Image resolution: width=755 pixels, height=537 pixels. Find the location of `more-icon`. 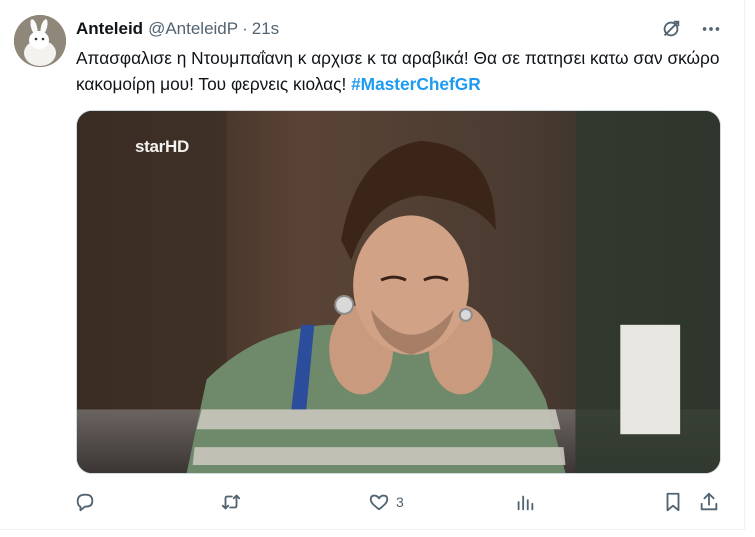

more-icon is located at coordinates (711, 29).